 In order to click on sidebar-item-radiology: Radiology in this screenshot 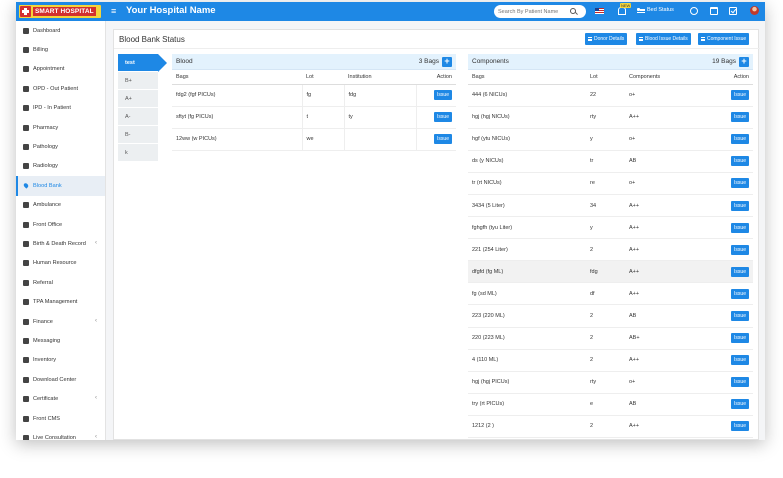, I will do `click(60, 166)`.